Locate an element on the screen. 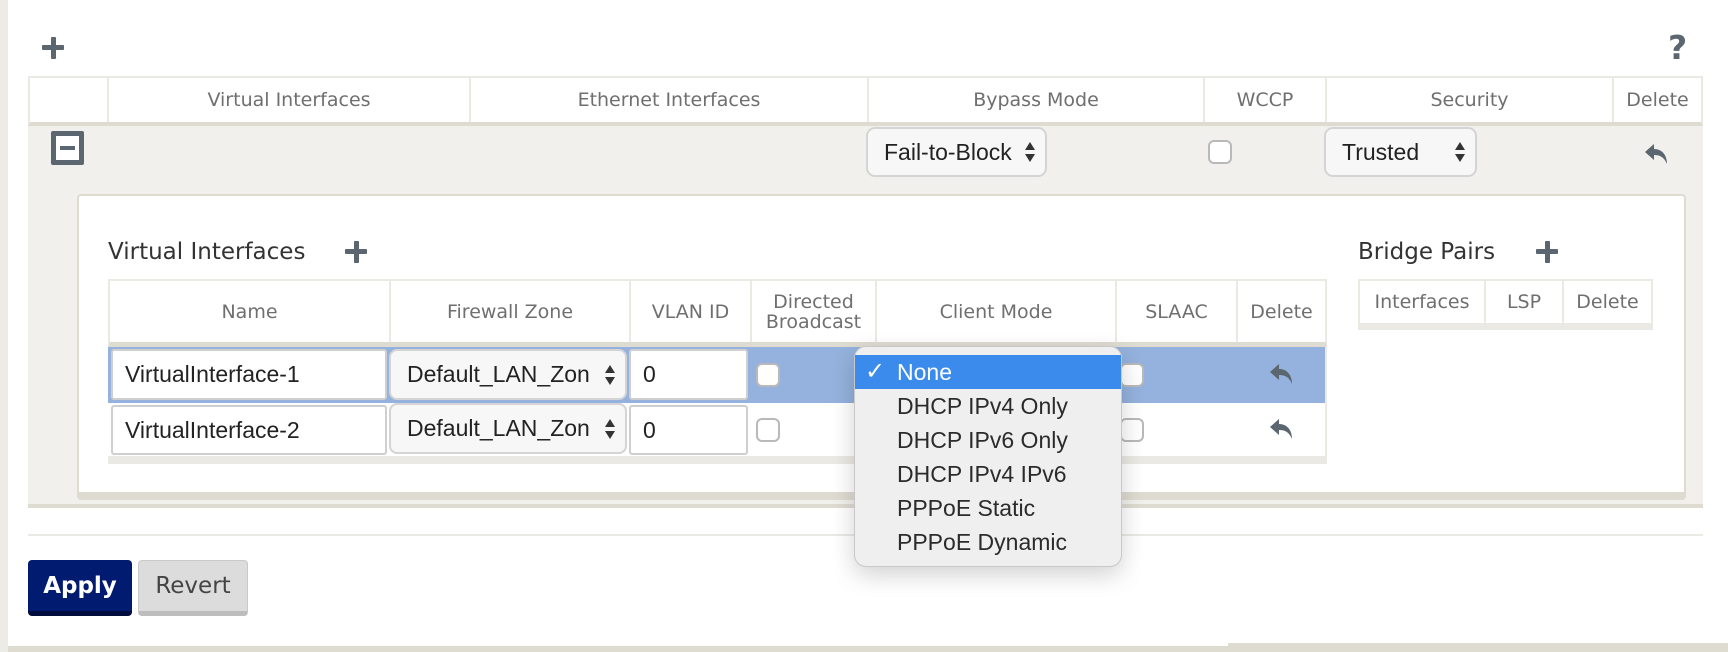  dropdown-option-pppoe-static: PPPoE Static is located at coordinates (988, 508).